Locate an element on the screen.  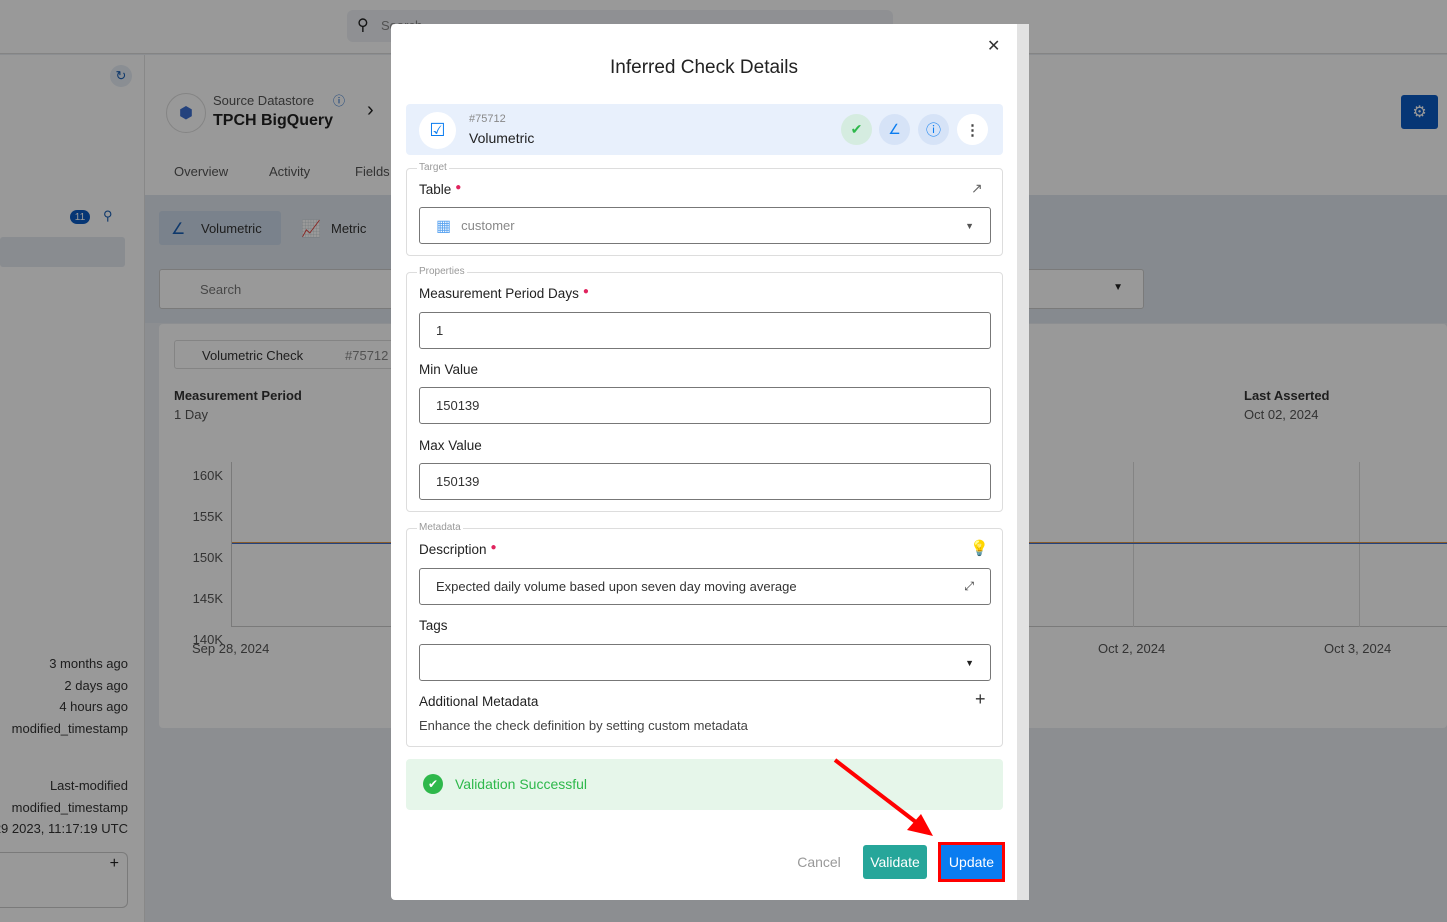
open-link-icon: ↗ is located at coordinates (977, 188).